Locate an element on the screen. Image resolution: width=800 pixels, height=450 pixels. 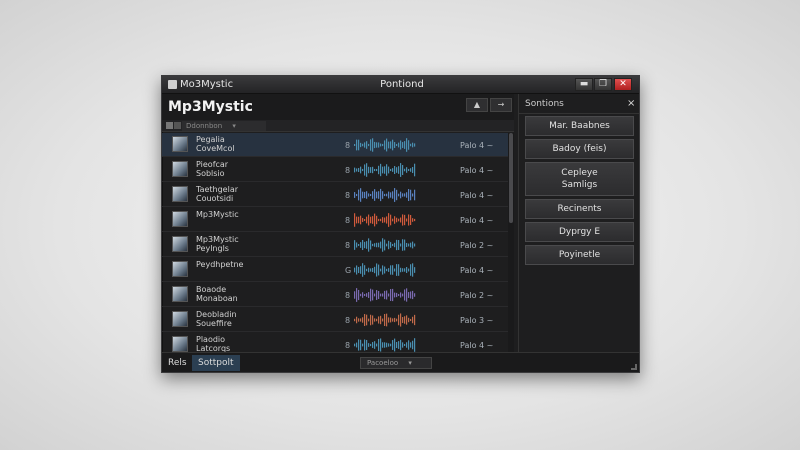
table-row: Deobladin Soueffire 8 Palo 3 ~ is located at coordinates (335, 320).